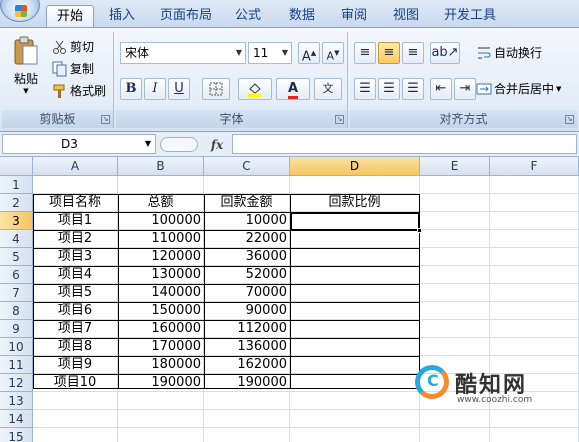 The width and height of the screenshot is (579, 442). What do you see at coordinates (161, 203) in the screenshot?
I see `cell-b2: 总额` at bounding box center [161, 203].